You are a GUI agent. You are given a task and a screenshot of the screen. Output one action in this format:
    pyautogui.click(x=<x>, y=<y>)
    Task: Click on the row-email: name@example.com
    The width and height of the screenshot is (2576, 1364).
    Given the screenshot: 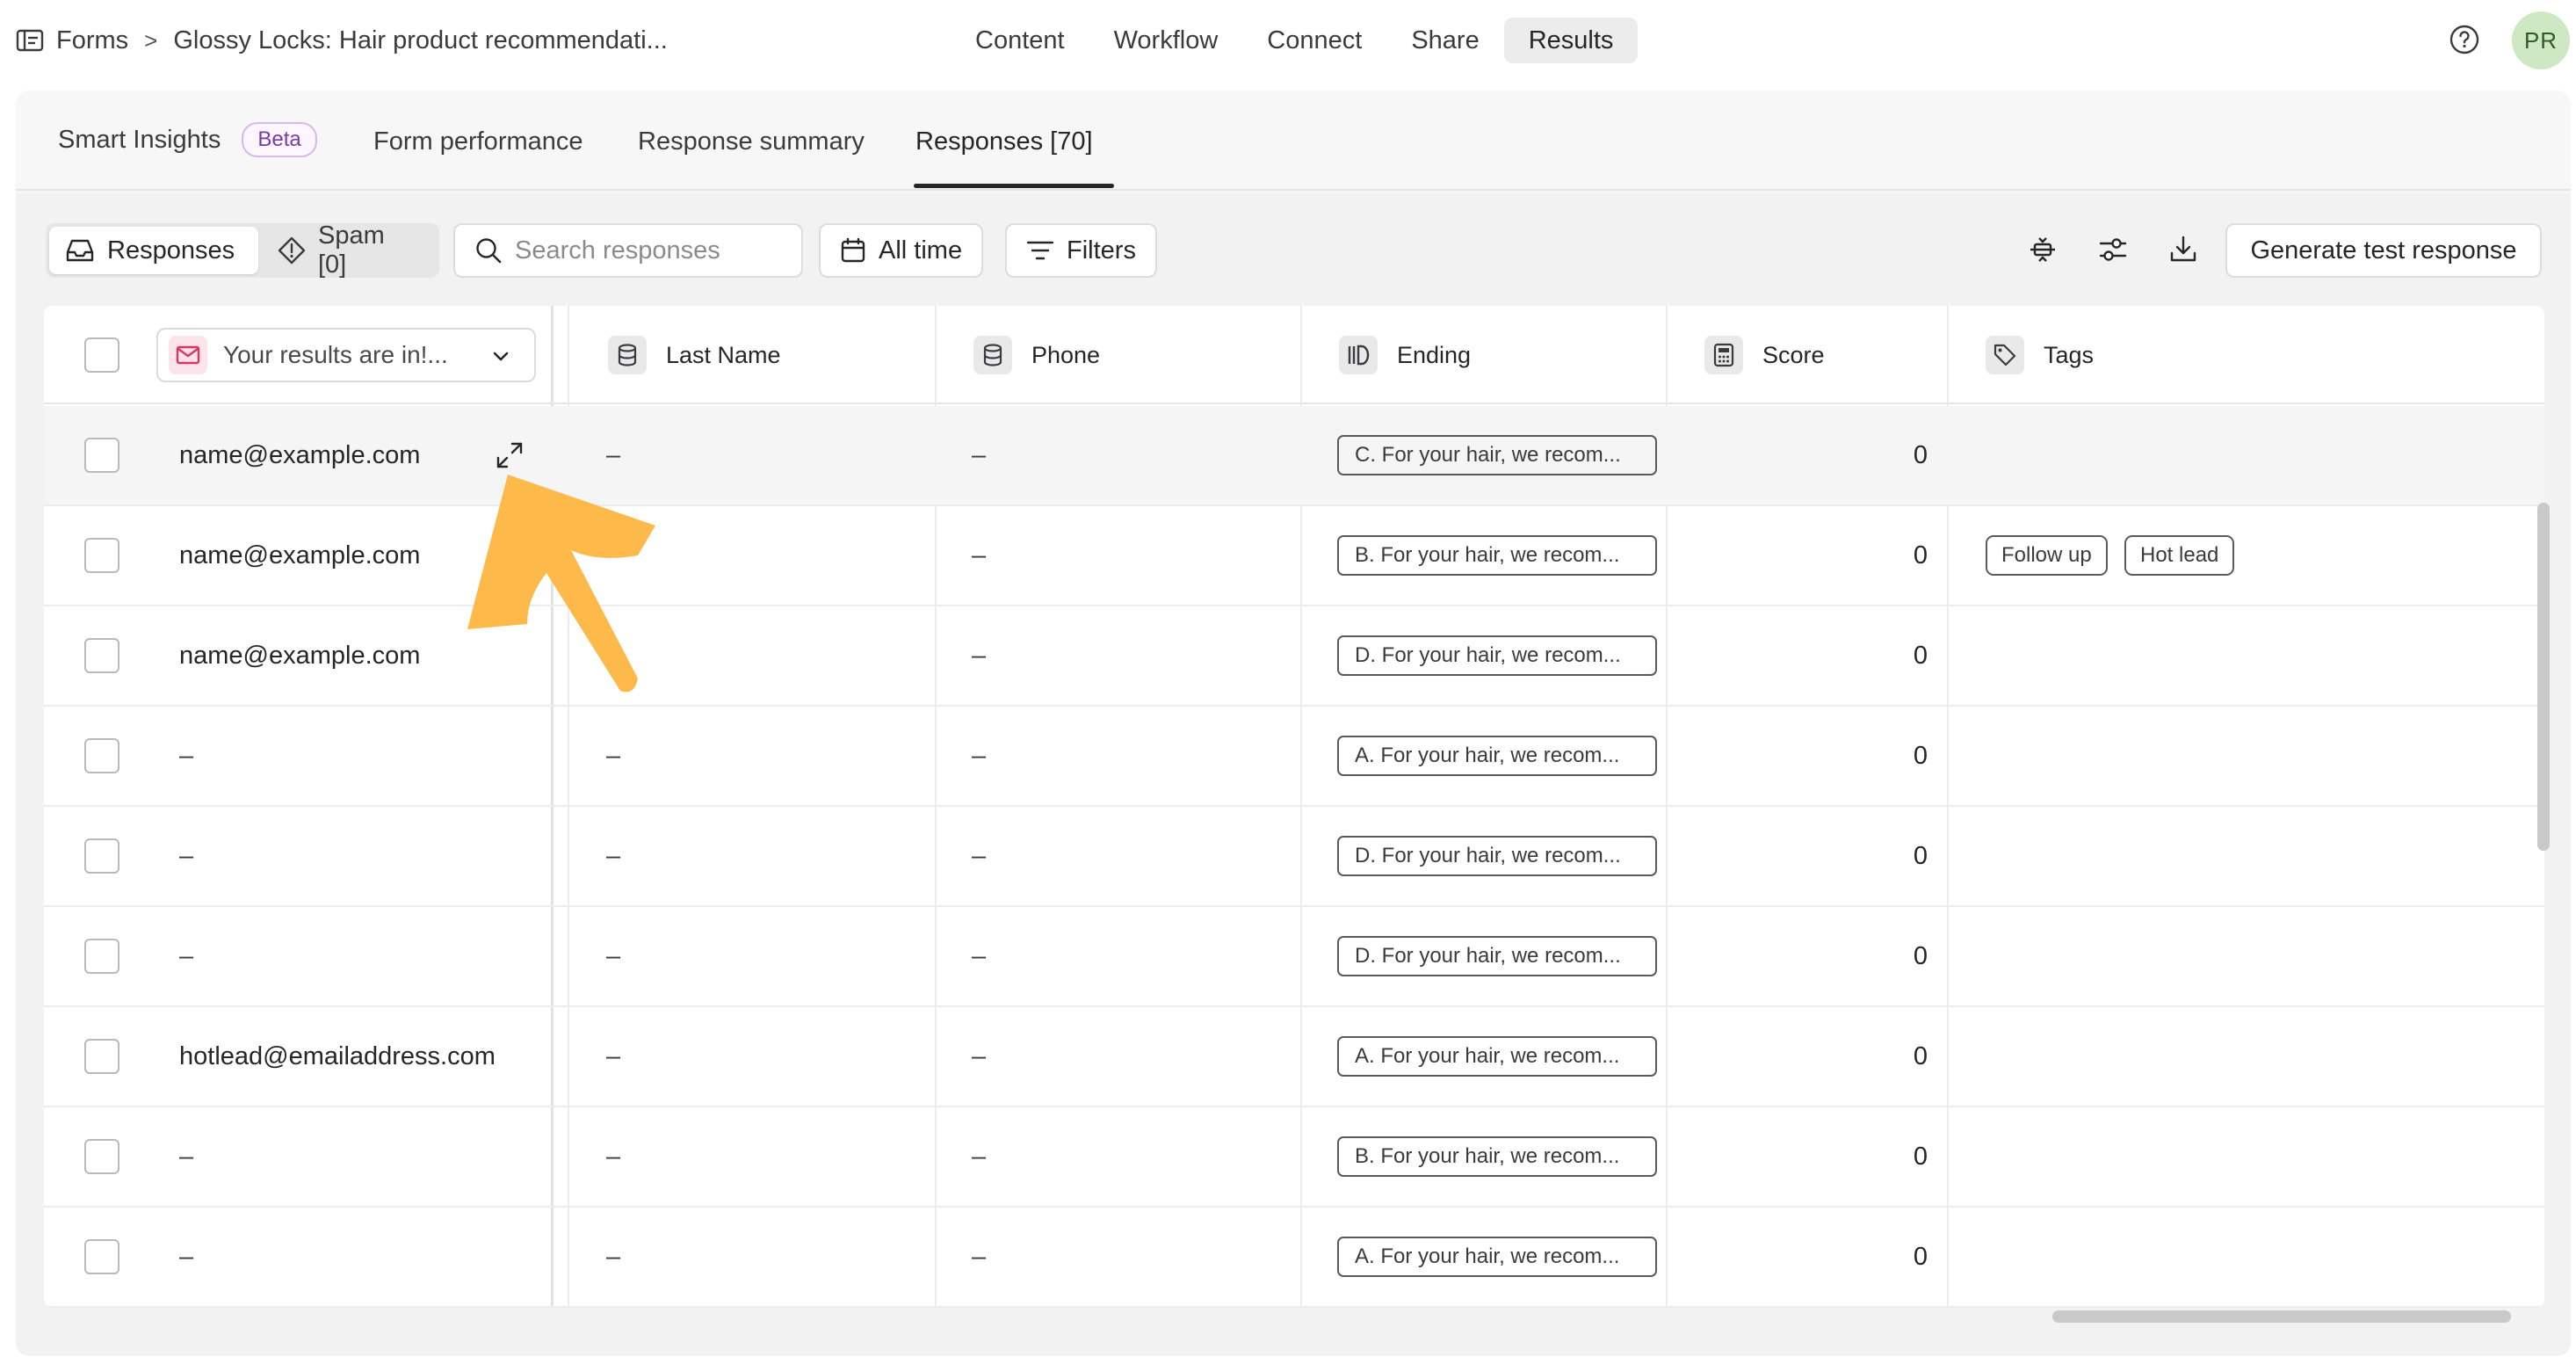 What is the action you would take?
    pyautogui.click(x=300, y=455)
    